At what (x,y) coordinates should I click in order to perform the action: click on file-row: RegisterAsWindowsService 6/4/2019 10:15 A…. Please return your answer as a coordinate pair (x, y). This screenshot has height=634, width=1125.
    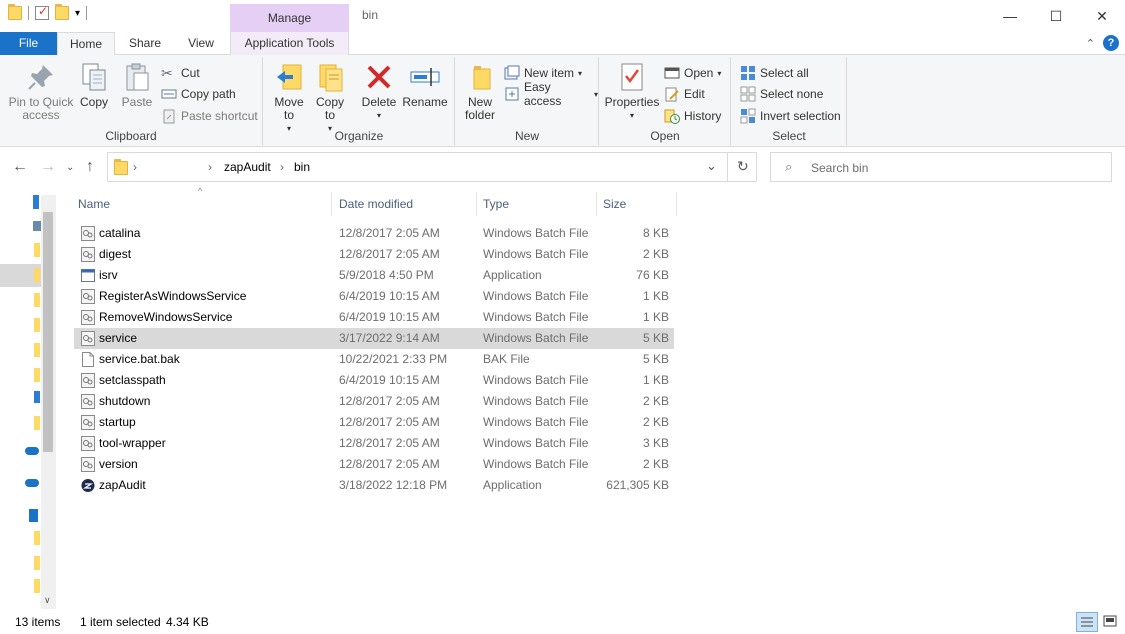
    Looking at the image, I should click on (374, 296).